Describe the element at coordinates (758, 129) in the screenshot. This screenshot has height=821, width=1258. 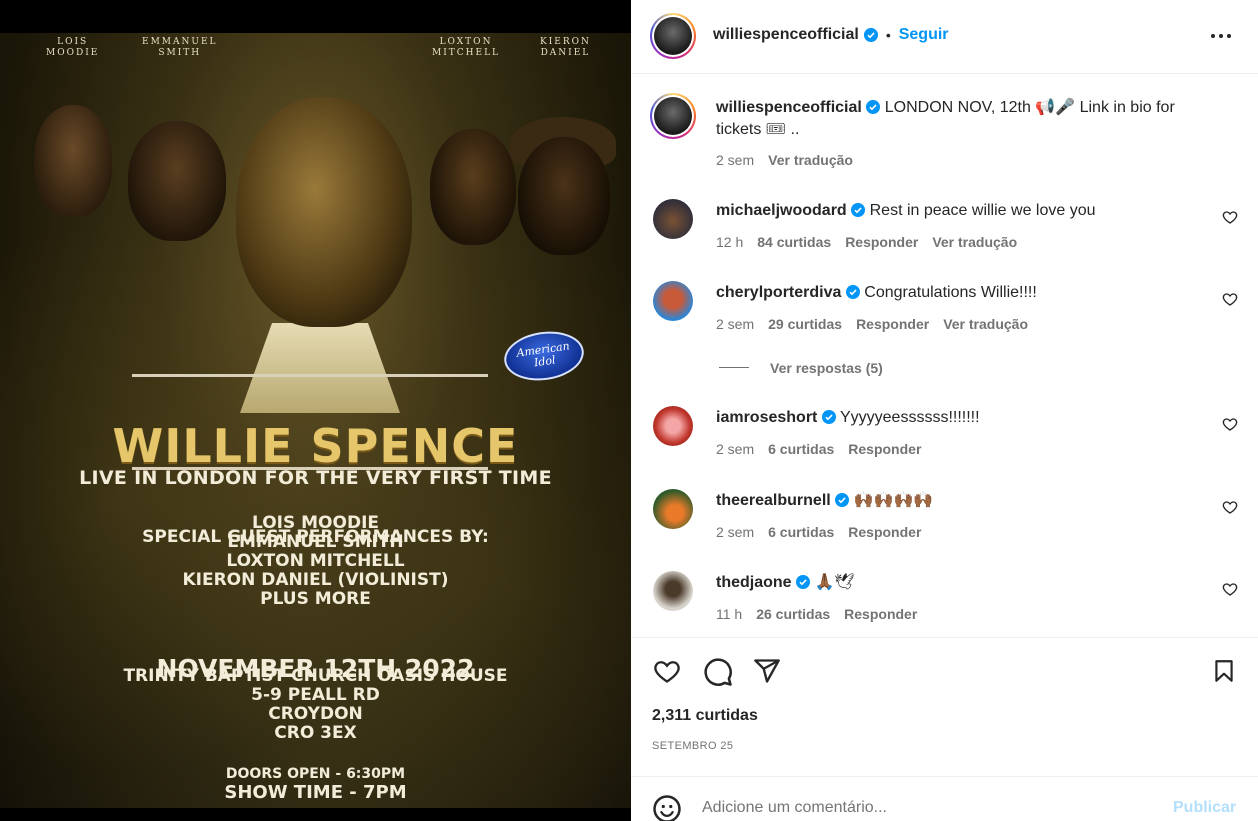
I see `caption-body-line2: tickets 🎟 ..` at that location.